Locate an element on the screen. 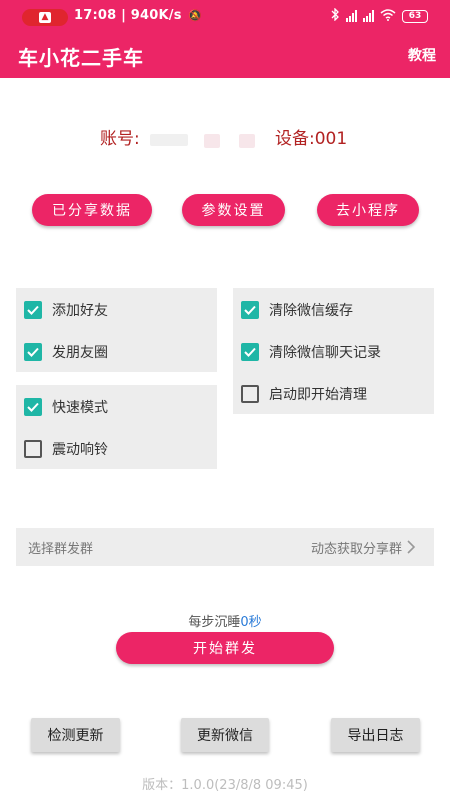 The width and height of the screenshot is (450, 800). option-label: 清除微信缓存 is located at coordinates (311, 311).